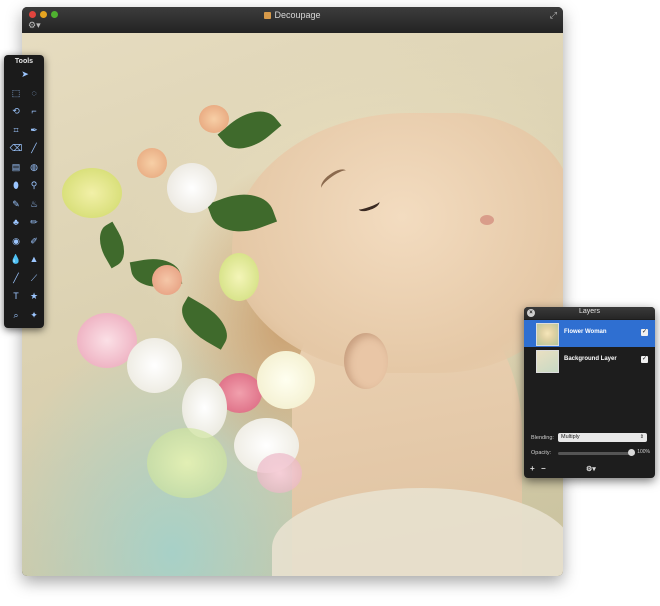  I want to click on remove-layer-button: −, so click(543, 468).